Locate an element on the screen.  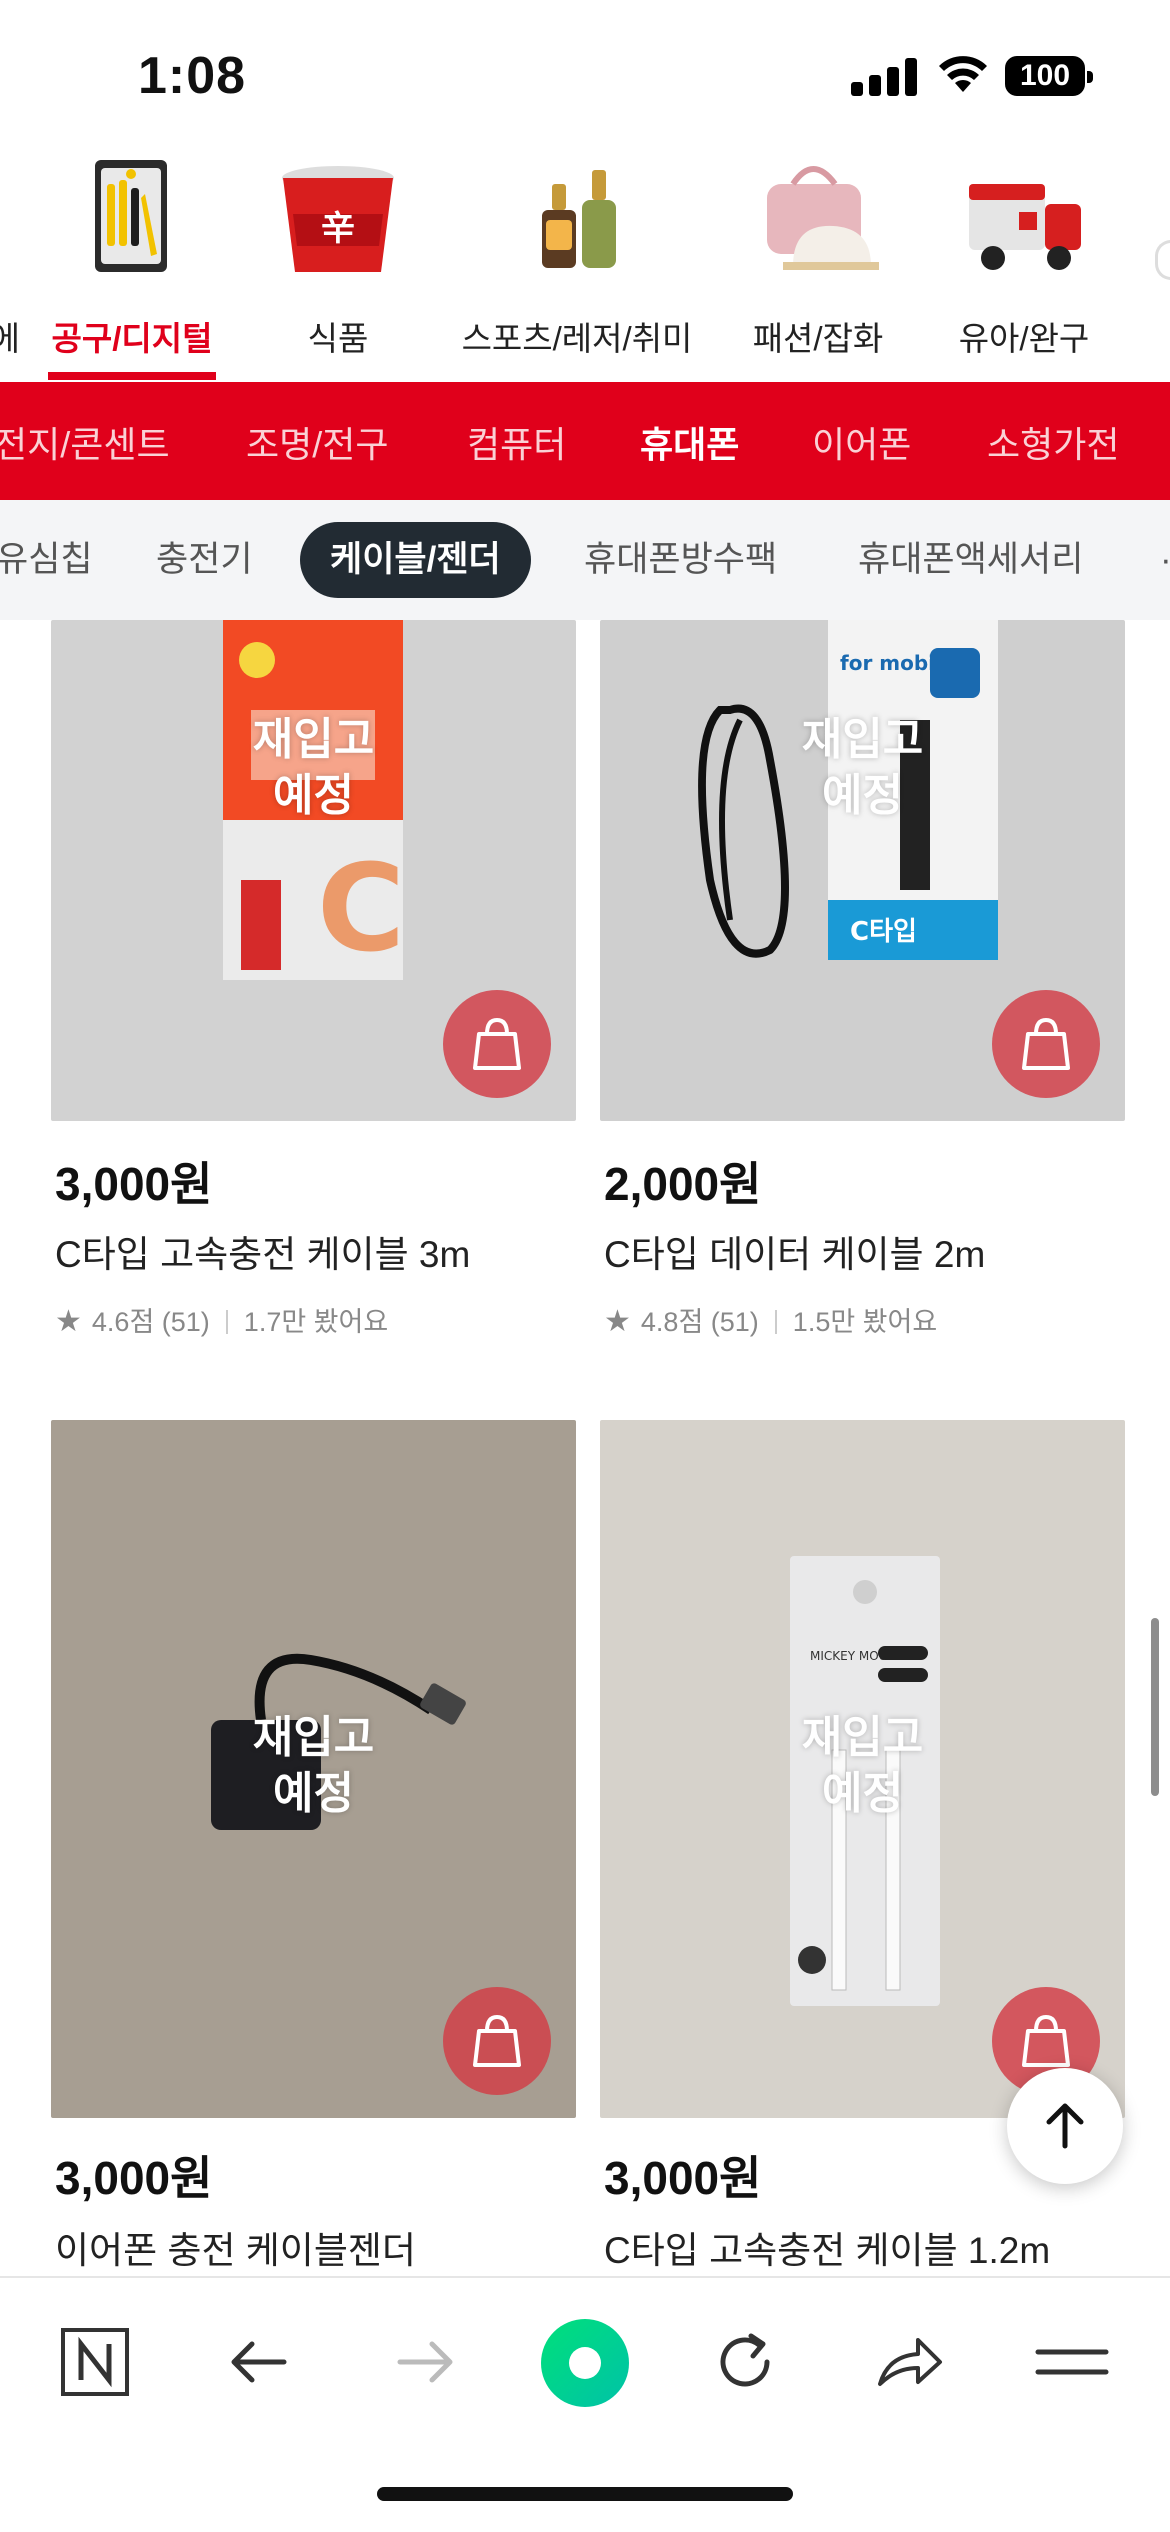
menu-icon is located at coordinates (1072, 2362).